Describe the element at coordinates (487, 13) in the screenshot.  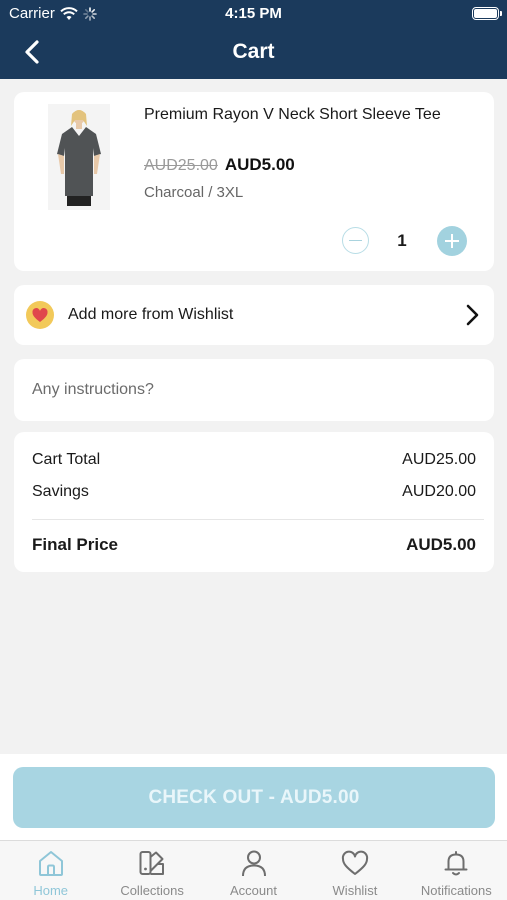
I see `battery-icon` at that location.